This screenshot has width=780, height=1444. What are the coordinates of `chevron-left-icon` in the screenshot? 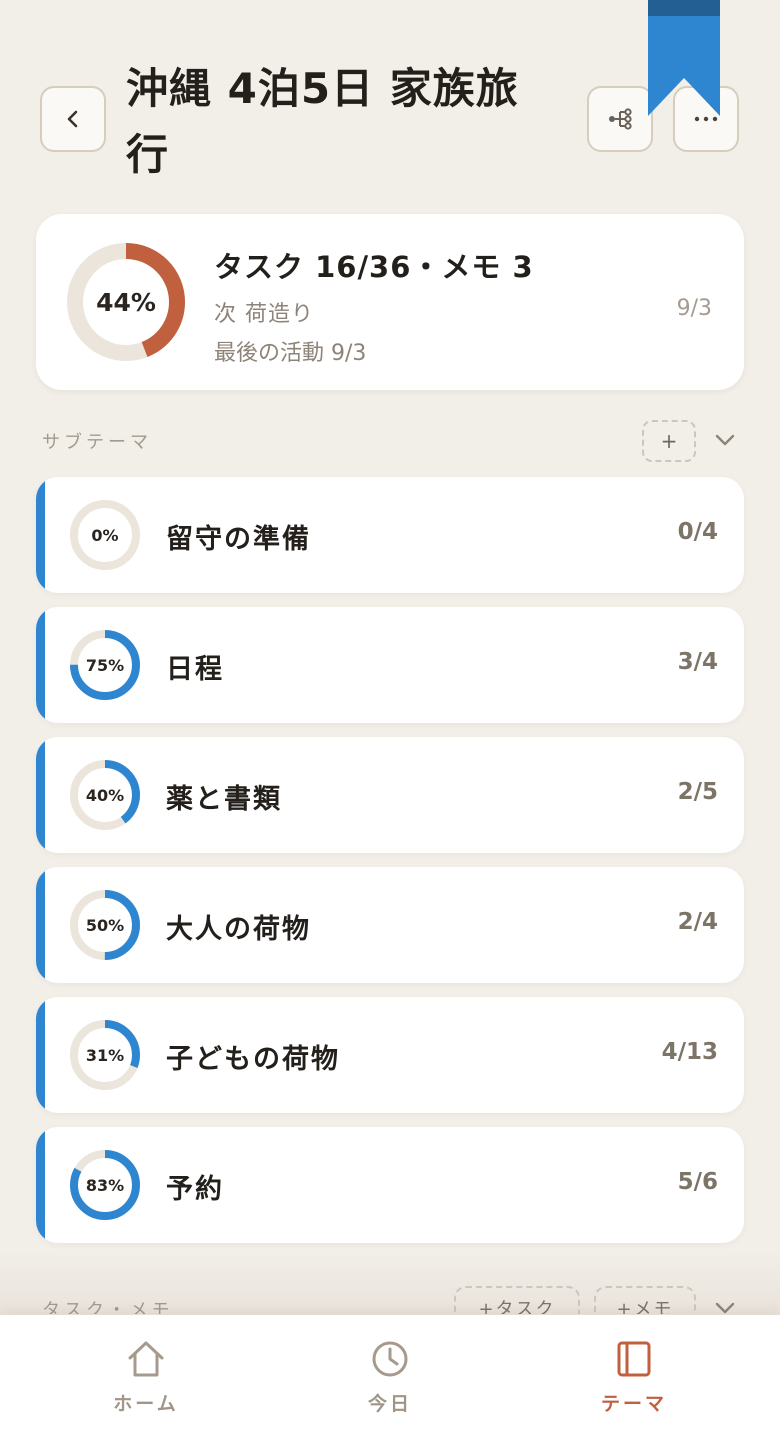 It's located at (72, 119).